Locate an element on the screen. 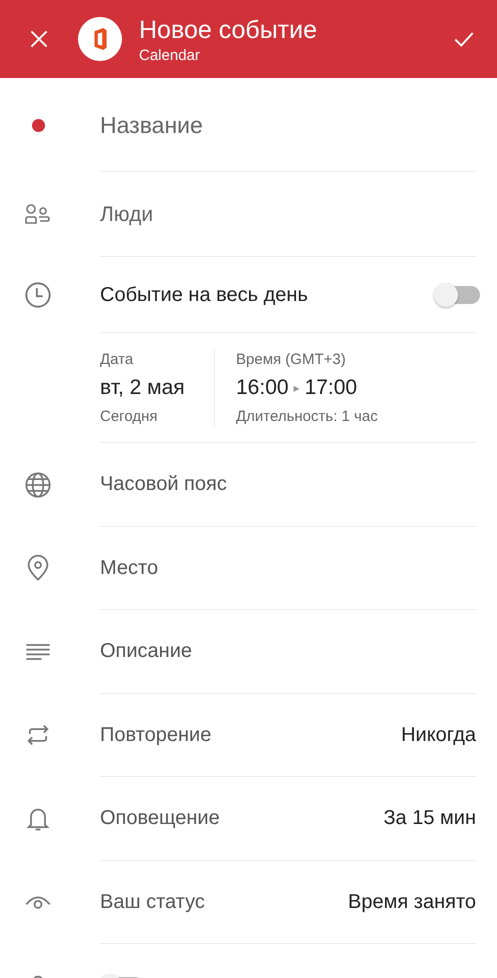  globe-icon is located at coordinates (38, 484).